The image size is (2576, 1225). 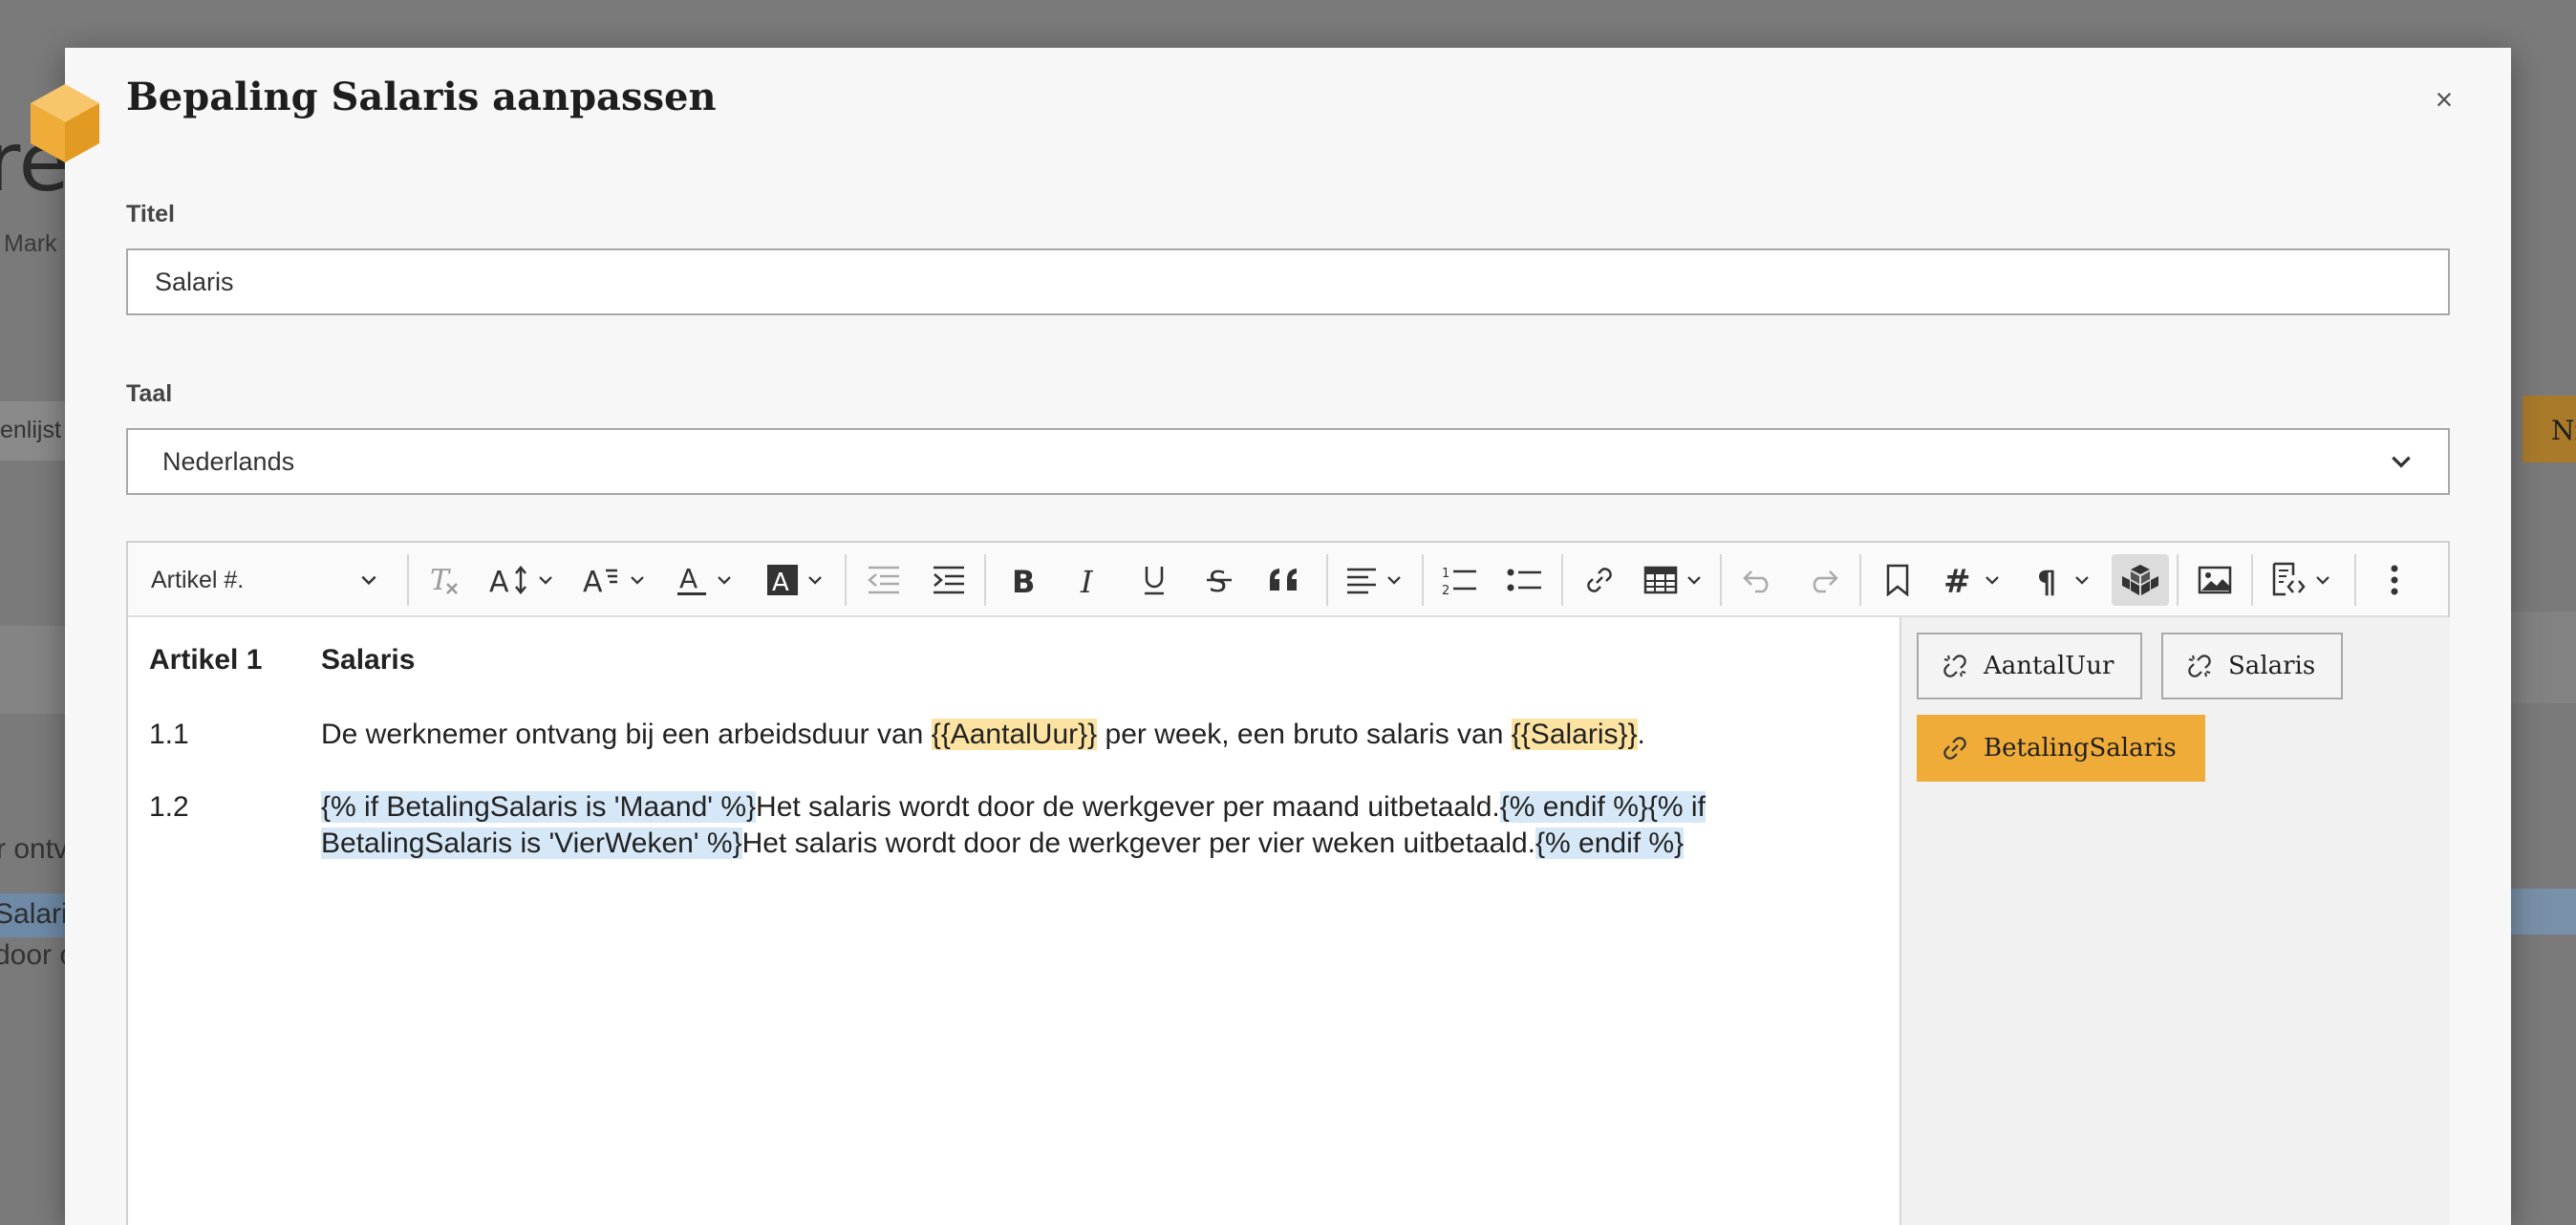 I want to click on outdent-button, so click(x=884, y=580).